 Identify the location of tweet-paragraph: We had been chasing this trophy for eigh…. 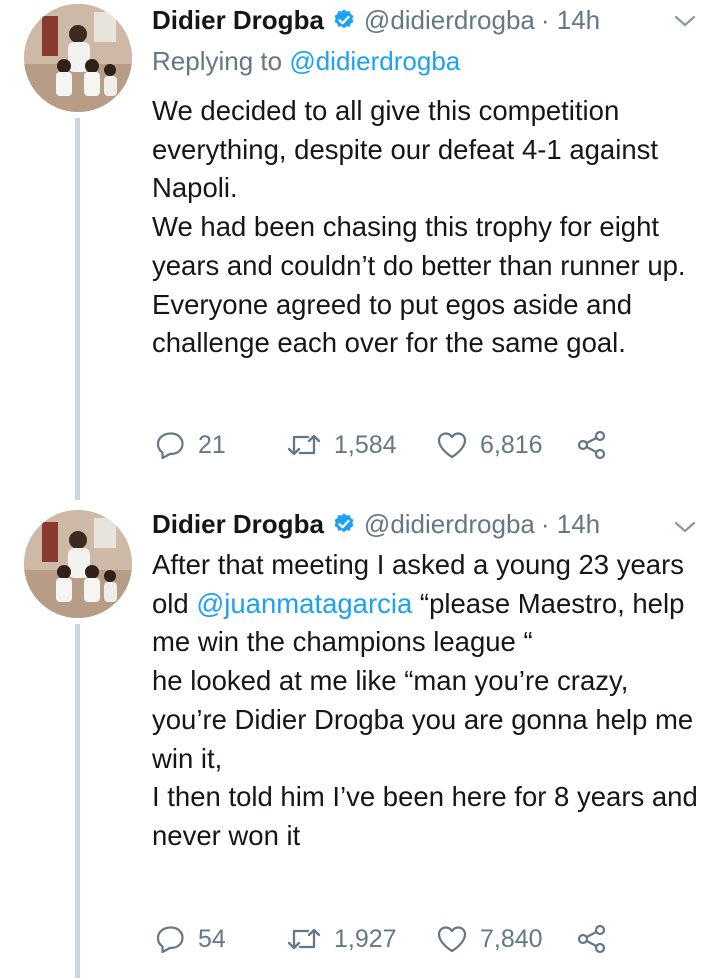
(419, 246).